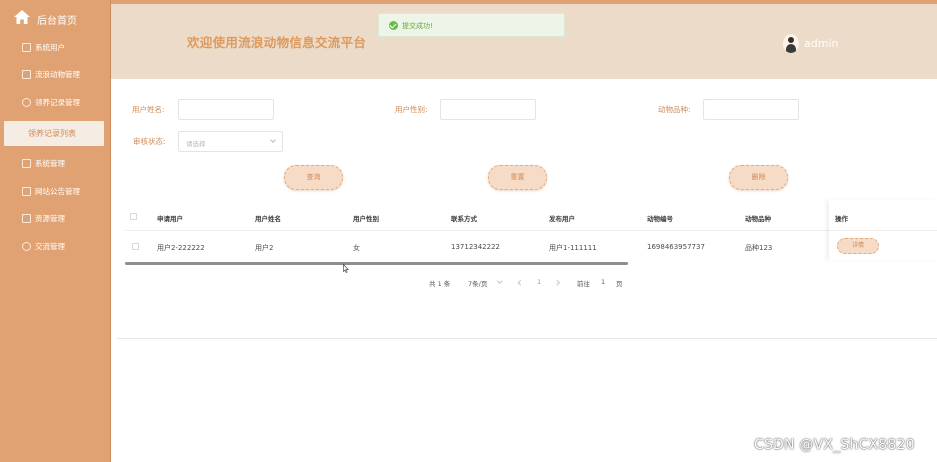 This screenshot has height=462, width=937. I want to click on row-checkbox, so click(135, 246).